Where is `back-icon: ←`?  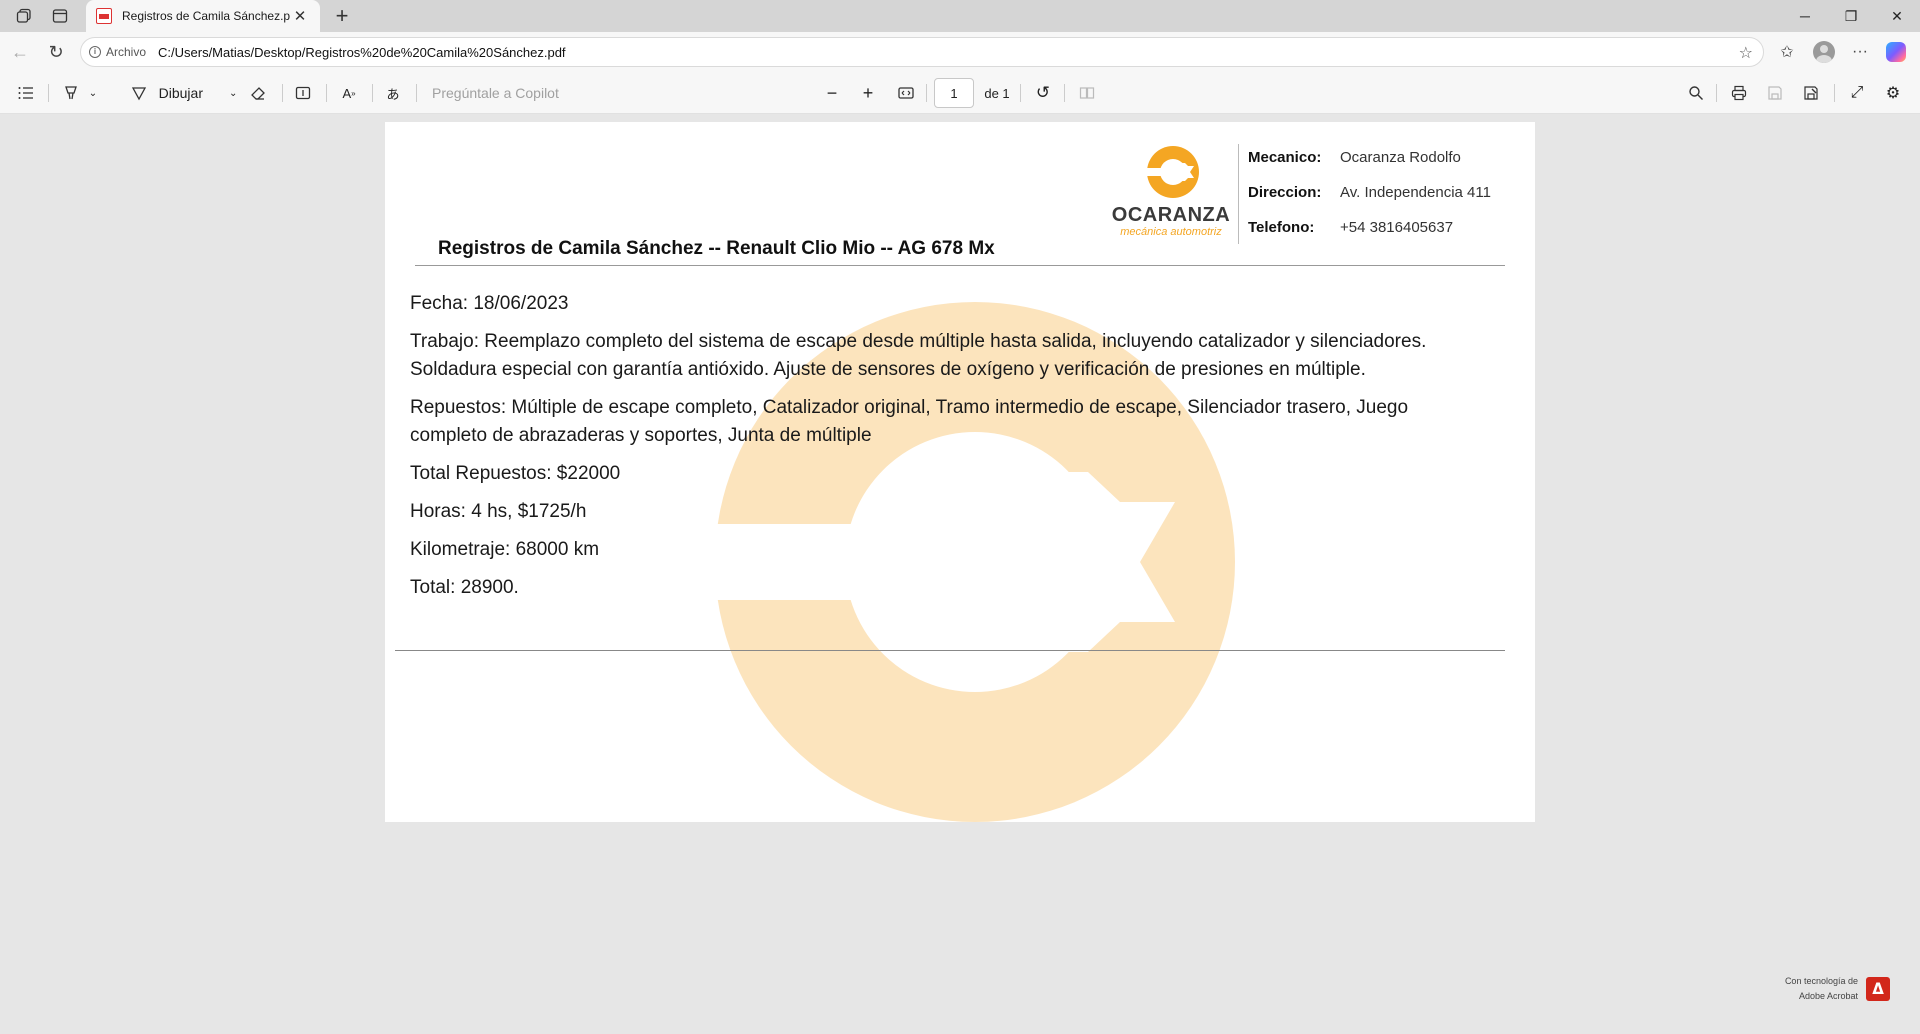
back-icon: ← is located at coordinates (20, 52).